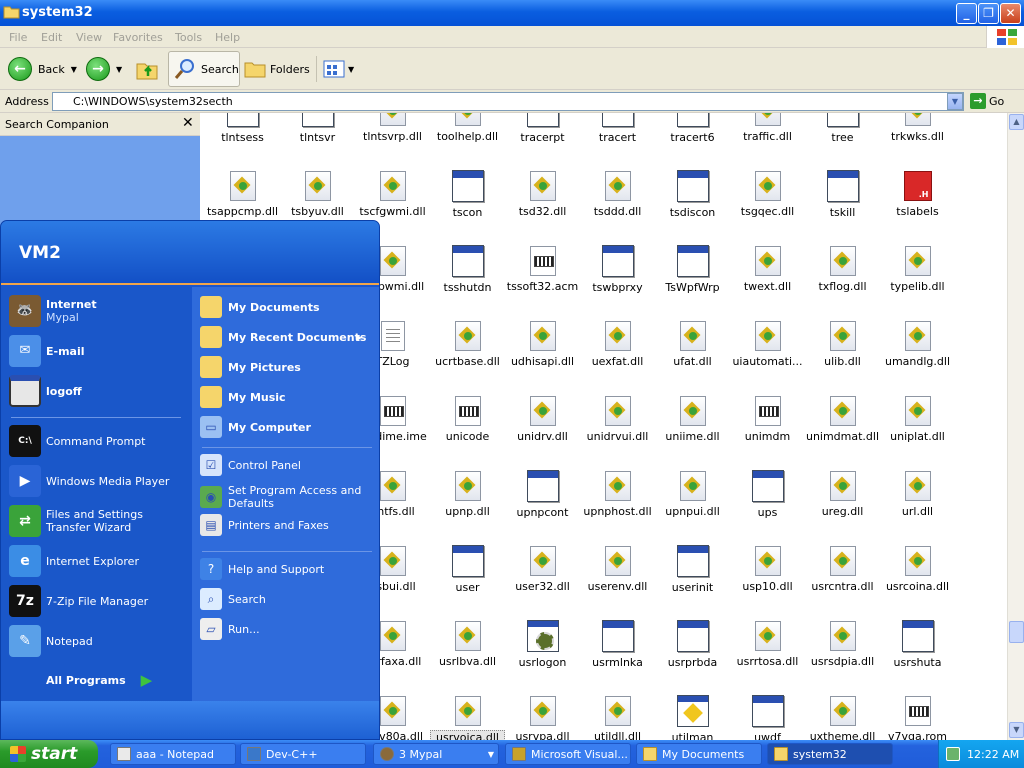 Image resolution: width=1024 pixels, height=768 pixels. I want to click on scroll-up-icon: ▲, so click(1016, 122).